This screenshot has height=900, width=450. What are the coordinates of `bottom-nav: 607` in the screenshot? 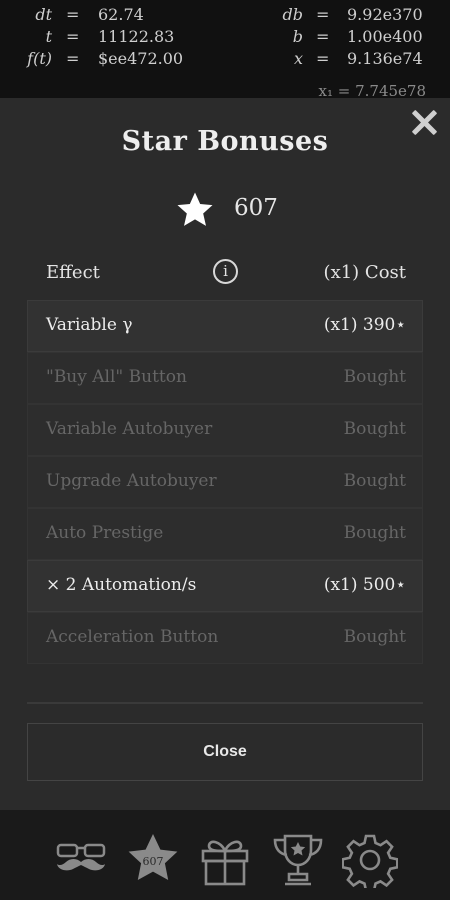 It's located at (225, 855).